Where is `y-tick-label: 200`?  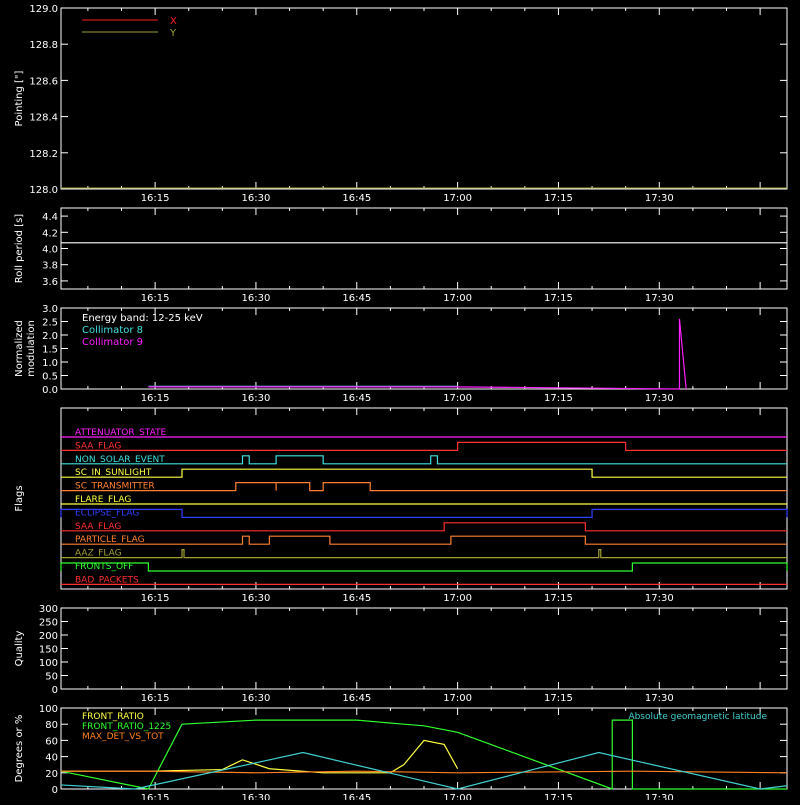
y-tick-label: 200 is located at coordinates (48, 636).